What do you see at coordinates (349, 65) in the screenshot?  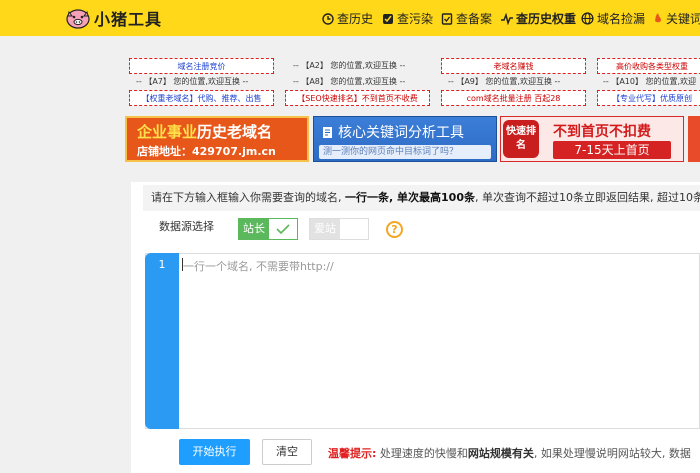 I see `ad-a2: -- 【A2】 您的位置,欢迎互换 --` at bounding box center [349, 65].